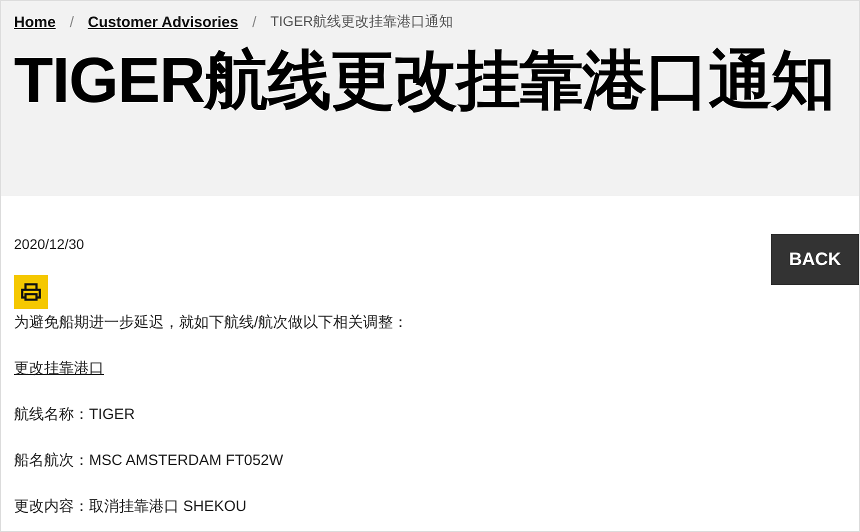 The height and width of the screenshot is (532, 860). I want to click on paragraph: 更改内容：取消挂靠港口 SHEKOU, so click(131, 506).